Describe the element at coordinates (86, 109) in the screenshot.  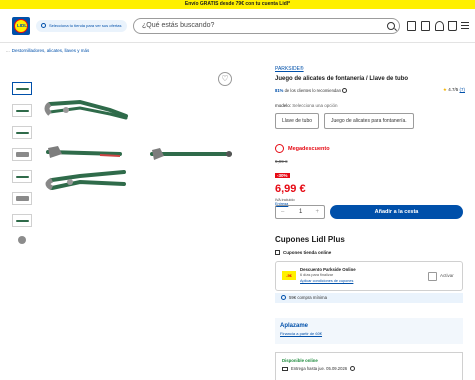
I see `pliers-top` at that location.